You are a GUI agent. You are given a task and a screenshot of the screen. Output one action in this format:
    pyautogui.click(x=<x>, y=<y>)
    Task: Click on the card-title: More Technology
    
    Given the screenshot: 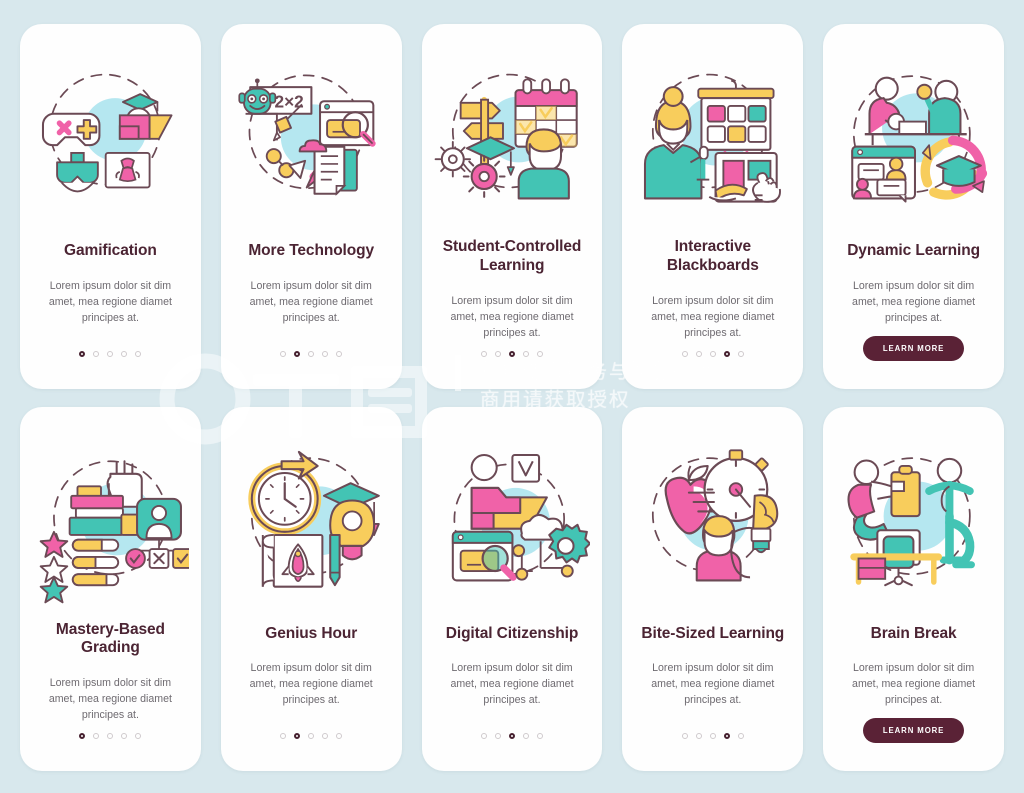 What is the action you would take?
    pyautogui.click(x=311, y=250)
    